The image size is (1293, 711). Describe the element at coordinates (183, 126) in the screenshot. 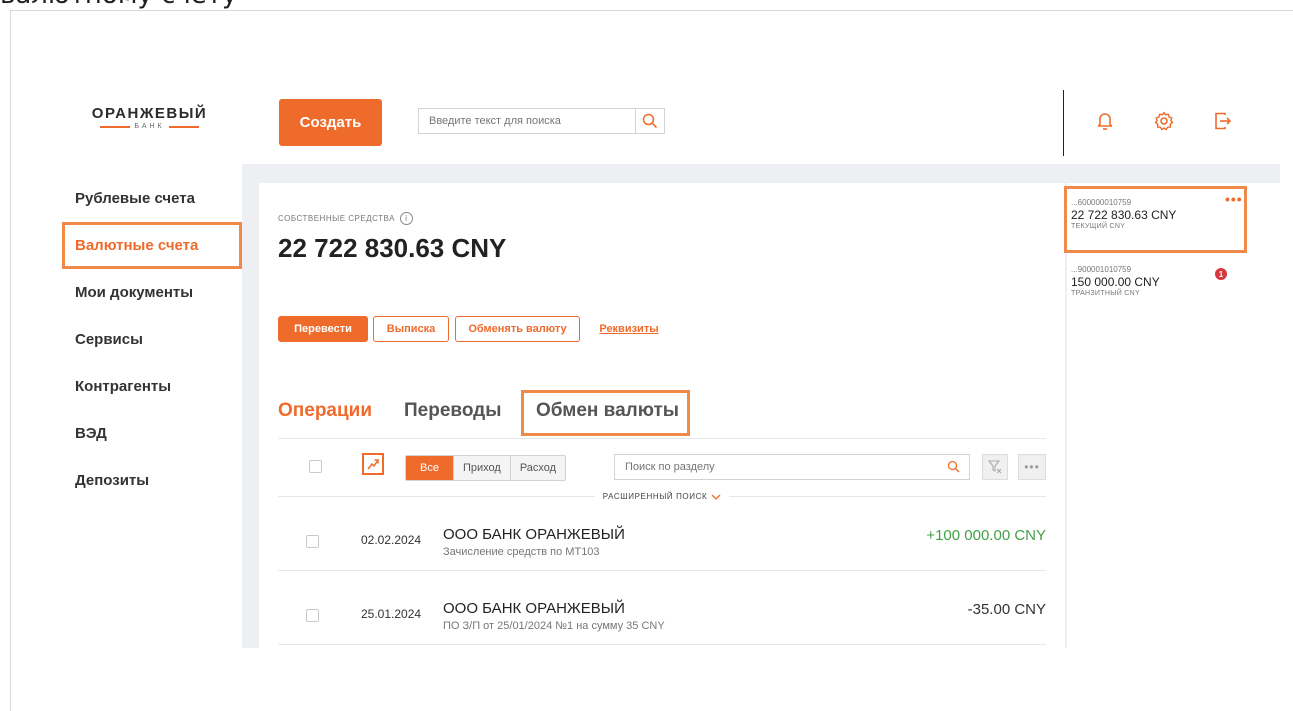

I see `logo-line-right` at that location.